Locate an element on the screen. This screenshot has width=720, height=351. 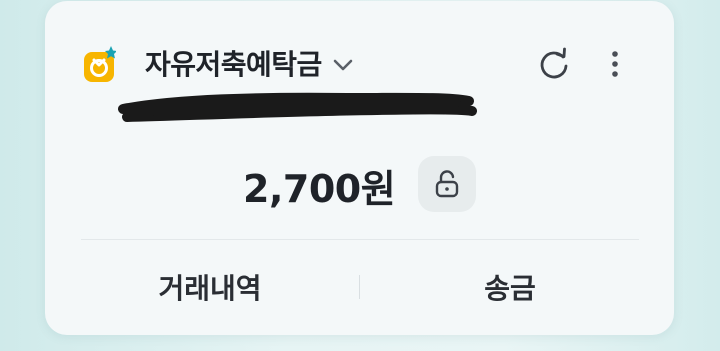
more-vertical-icon is located at coordinates (615, 64).